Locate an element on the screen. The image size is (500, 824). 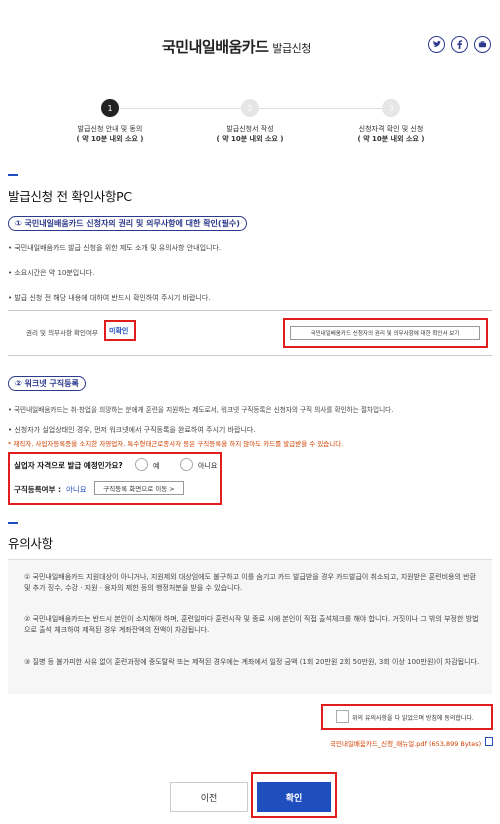
title-sub: 발급신청 is located at coordinates (291, 48).